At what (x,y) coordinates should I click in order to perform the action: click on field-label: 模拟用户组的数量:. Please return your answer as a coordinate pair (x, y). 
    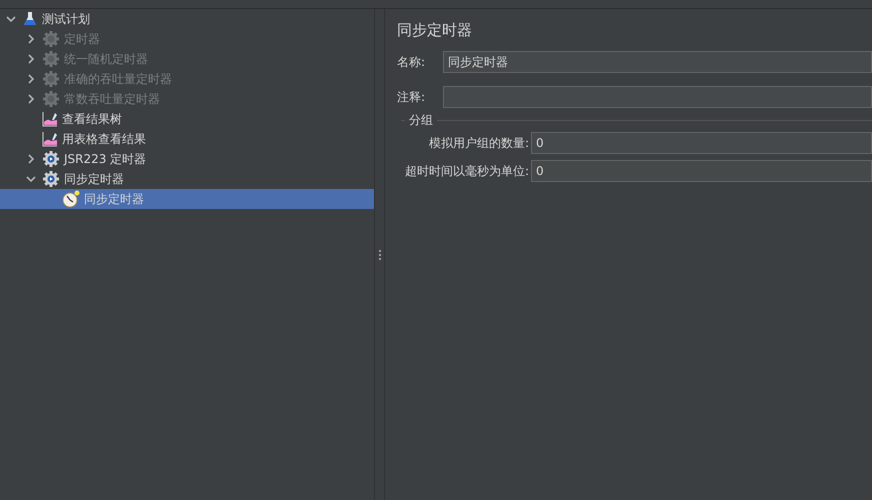
    Looking at the image, I should click on (479, 143).